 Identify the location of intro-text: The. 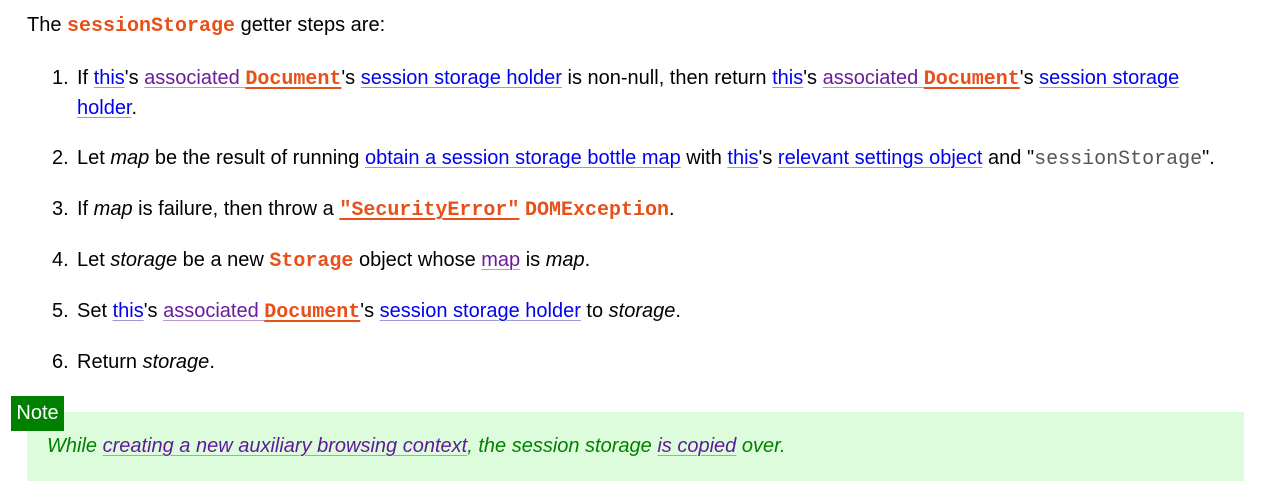
(47, 25).